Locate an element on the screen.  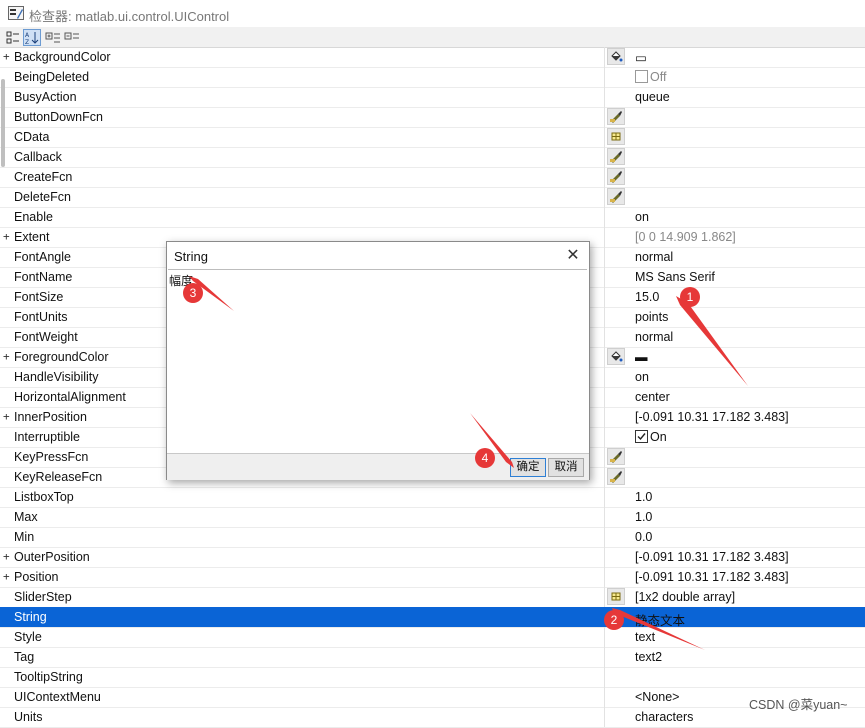
property-value: 15.0 is located at coordinates (647, 297).